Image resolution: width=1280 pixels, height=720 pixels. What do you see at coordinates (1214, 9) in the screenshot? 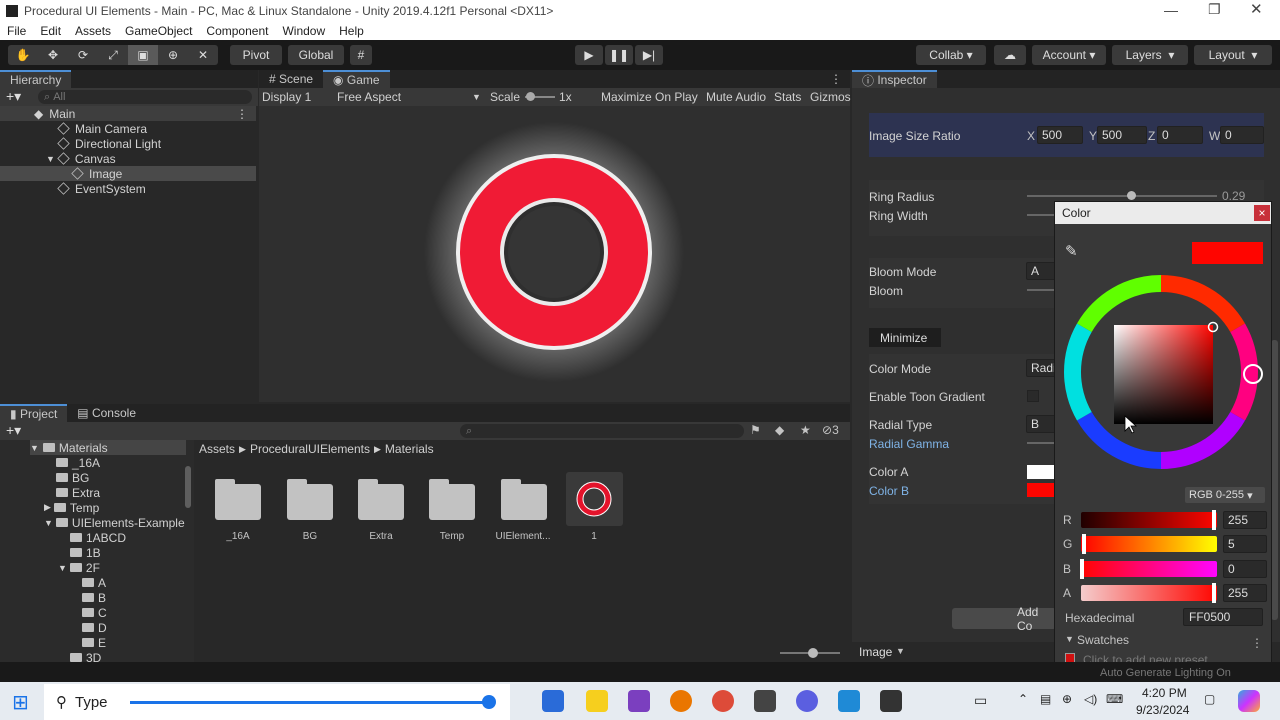
I see `restore-icon: ❐` at bounding box center [1214, 9].